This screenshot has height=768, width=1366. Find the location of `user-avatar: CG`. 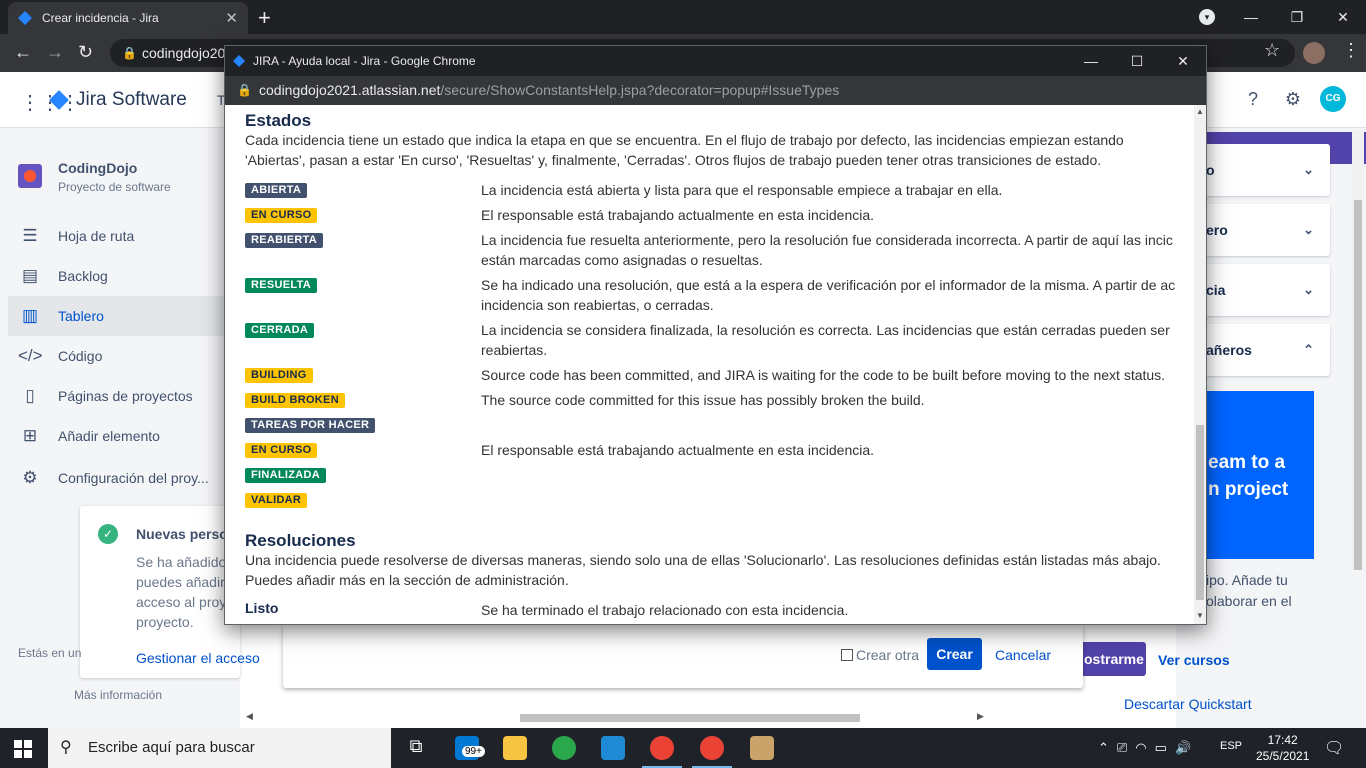

user-avatar: CG is located at coordinates (1333, 99).